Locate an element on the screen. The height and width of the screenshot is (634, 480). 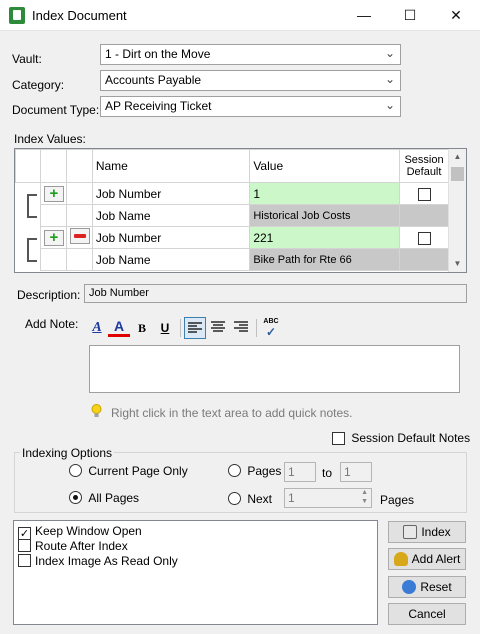
cell-value: Bike Path for Rte 66 is located at coordinates (325, 259).